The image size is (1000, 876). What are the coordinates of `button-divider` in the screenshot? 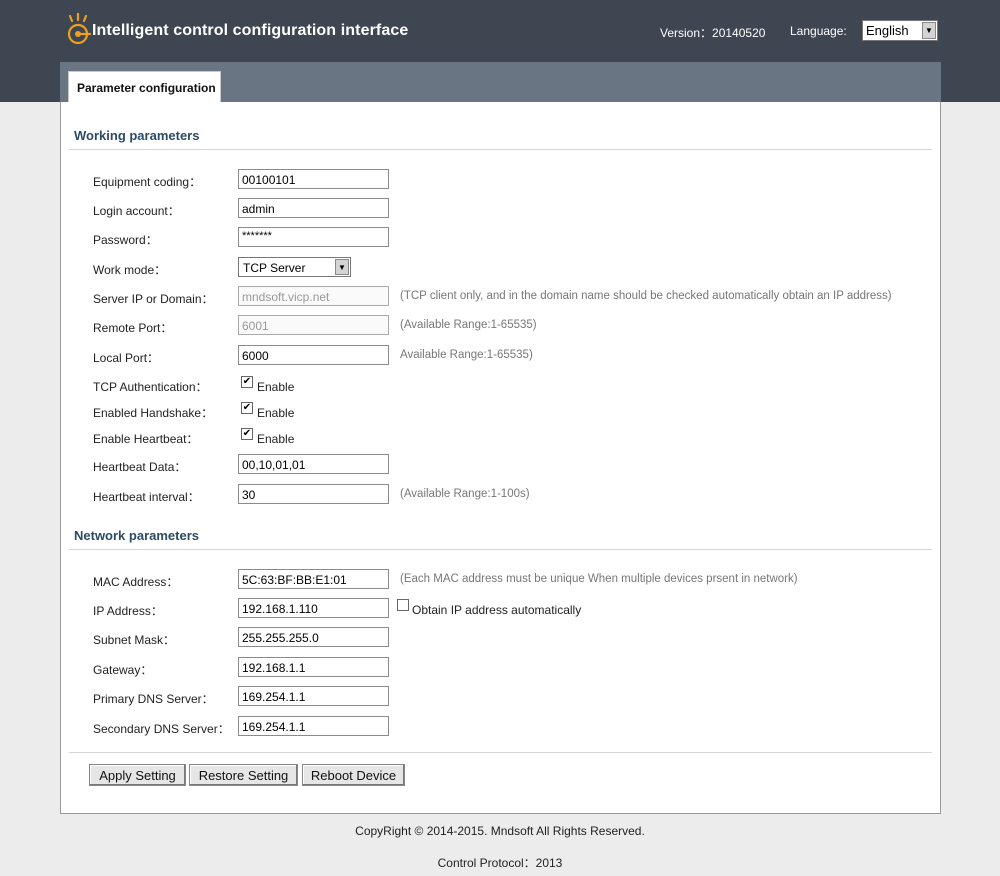 It's located at (500, 752).